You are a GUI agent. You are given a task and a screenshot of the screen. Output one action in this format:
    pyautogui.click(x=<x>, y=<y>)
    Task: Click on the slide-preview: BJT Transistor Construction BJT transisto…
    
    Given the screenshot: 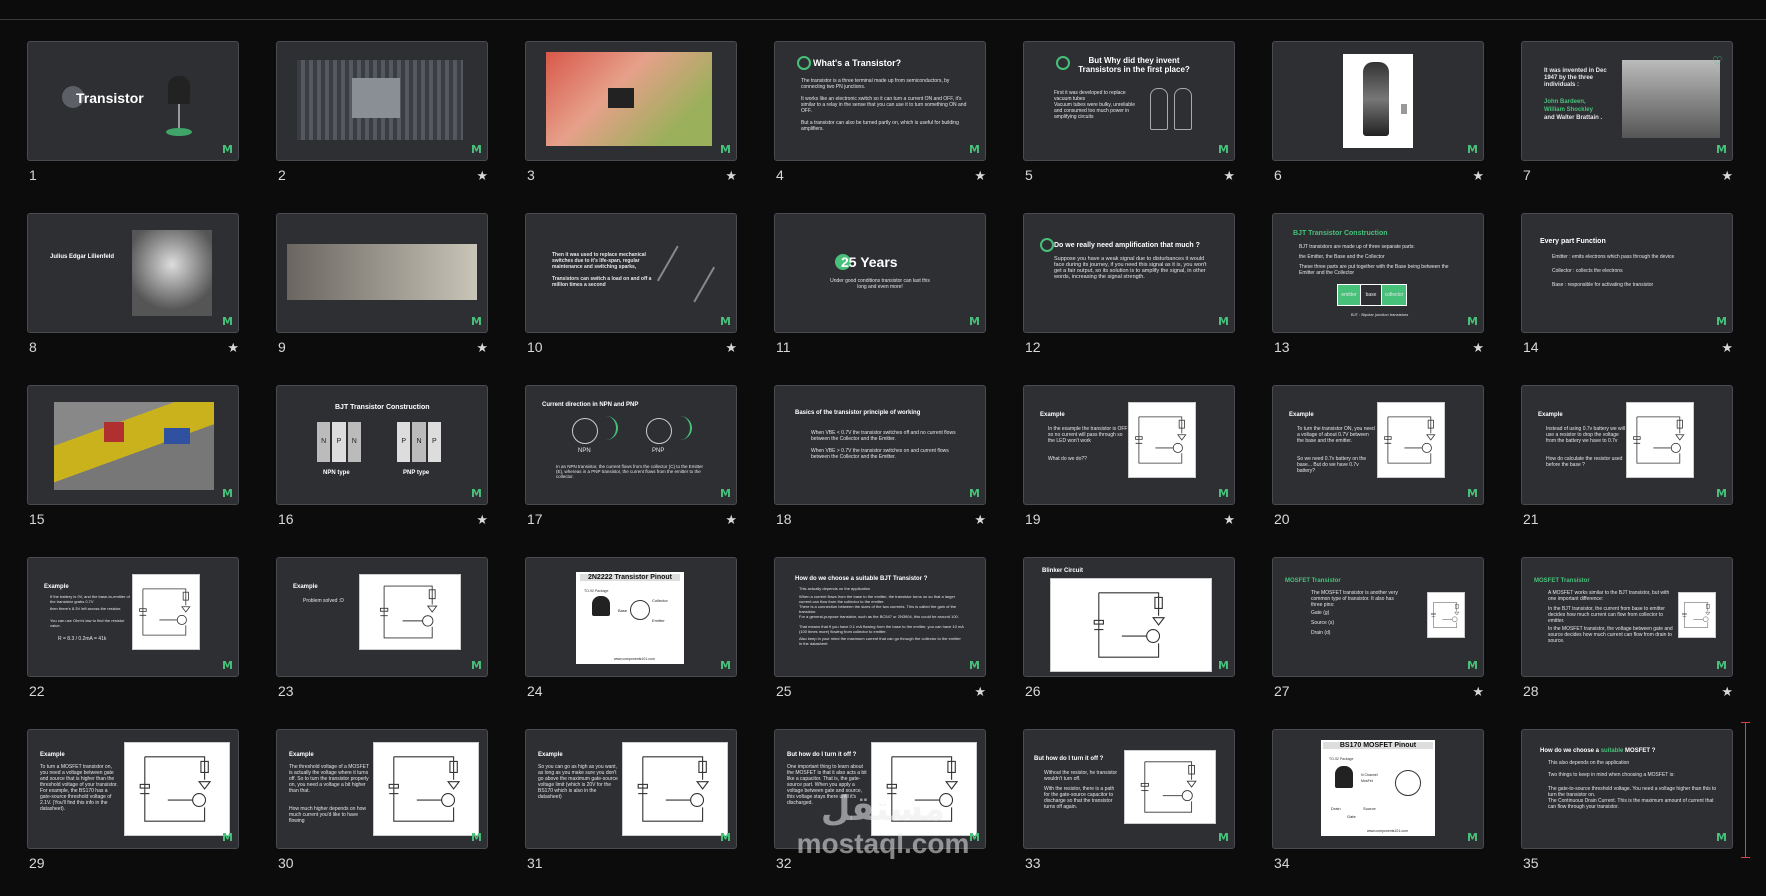 What is the action you would take?
    pyautogui.click(x=1378, y=273)
    